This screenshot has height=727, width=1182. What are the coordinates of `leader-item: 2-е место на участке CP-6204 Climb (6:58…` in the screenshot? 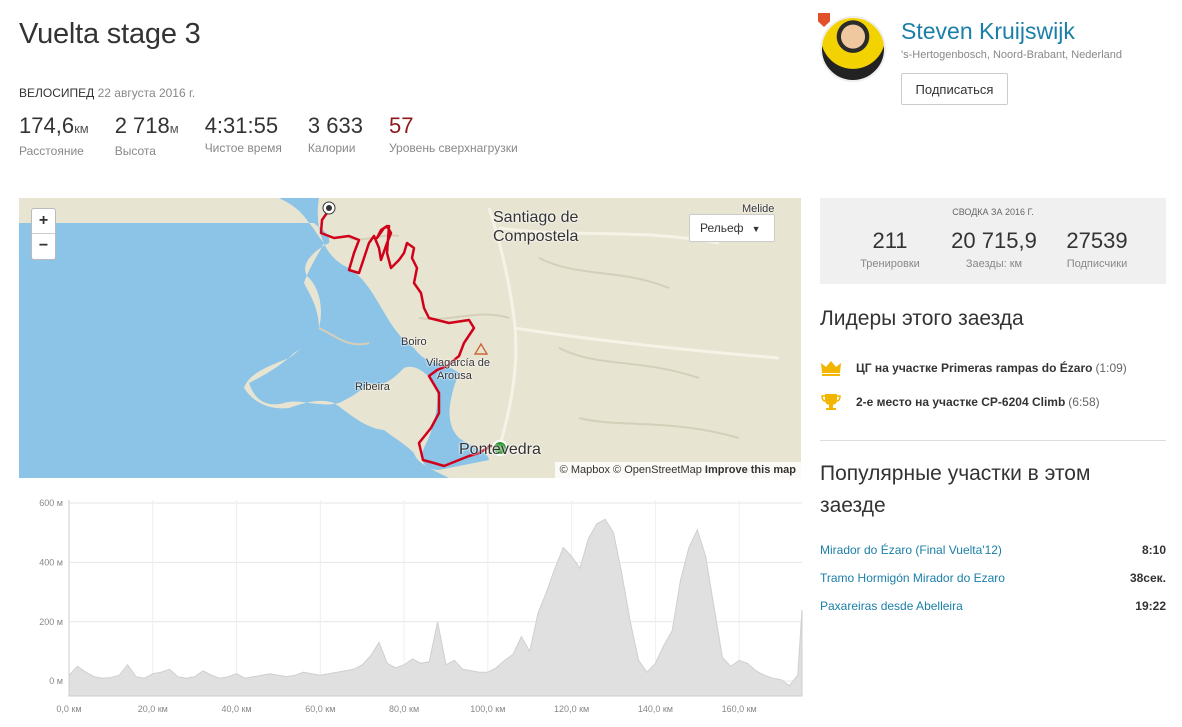 It's located at (960, 402).